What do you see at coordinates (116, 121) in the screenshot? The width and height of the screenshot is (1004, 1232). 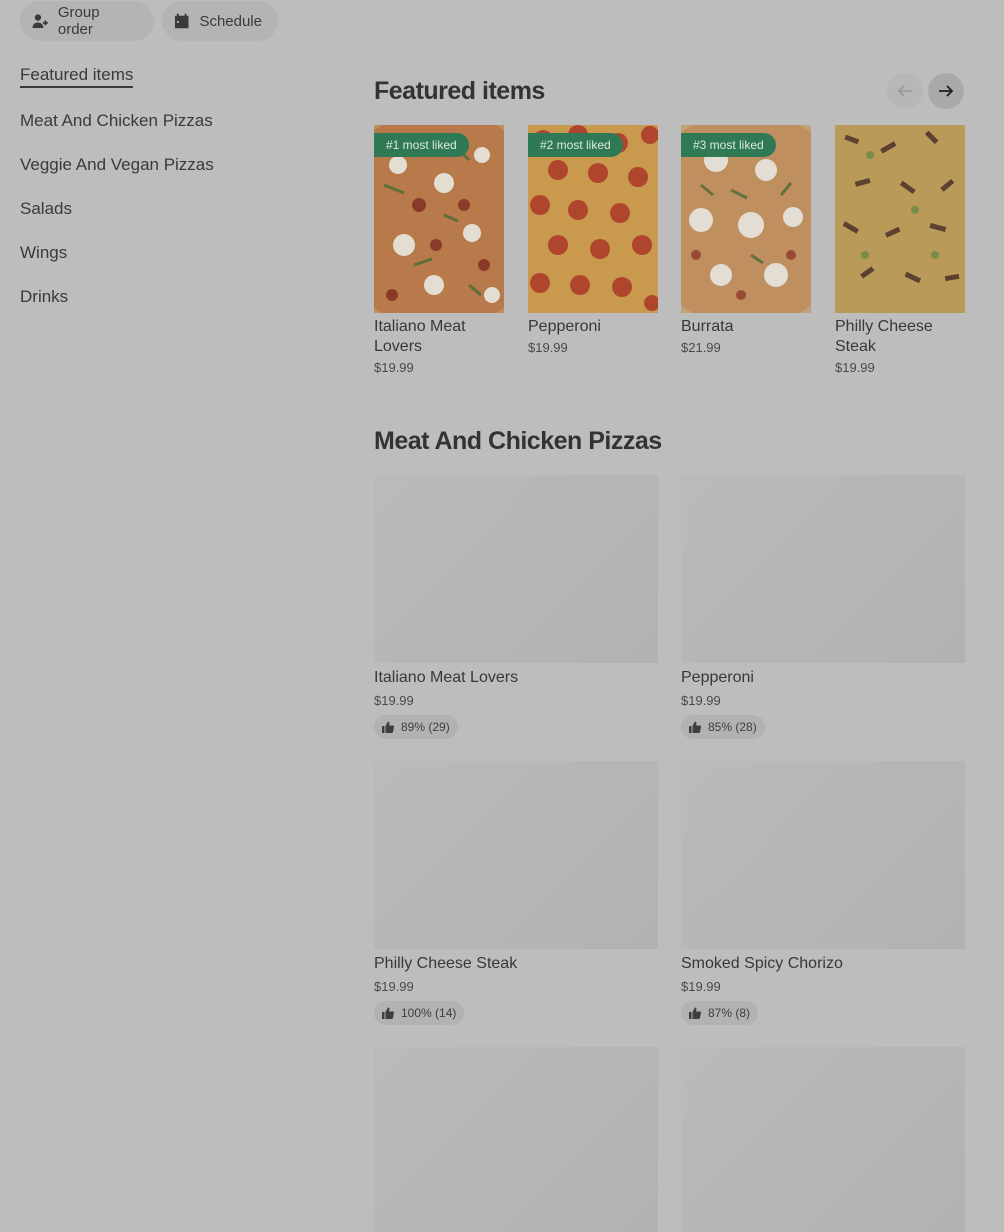 I see `sidebar-item-meat-and-chicken-pizzas: Meat And Chicken Pizzas` at bounding box center [116, 121].